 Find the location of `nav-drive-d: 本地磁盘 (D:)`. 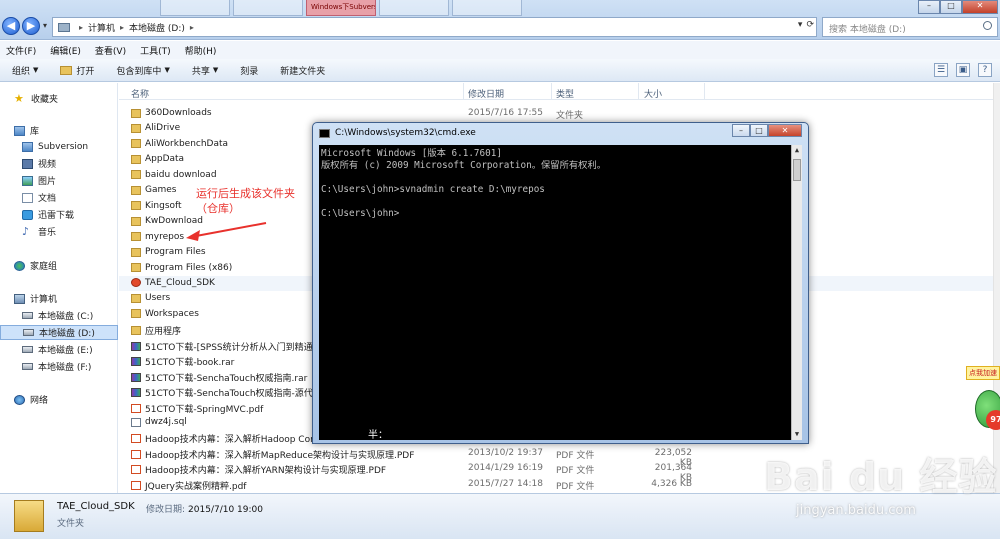

nav-drive-d: 本地磁盘 (D:) is located at coordinates (59, 332).